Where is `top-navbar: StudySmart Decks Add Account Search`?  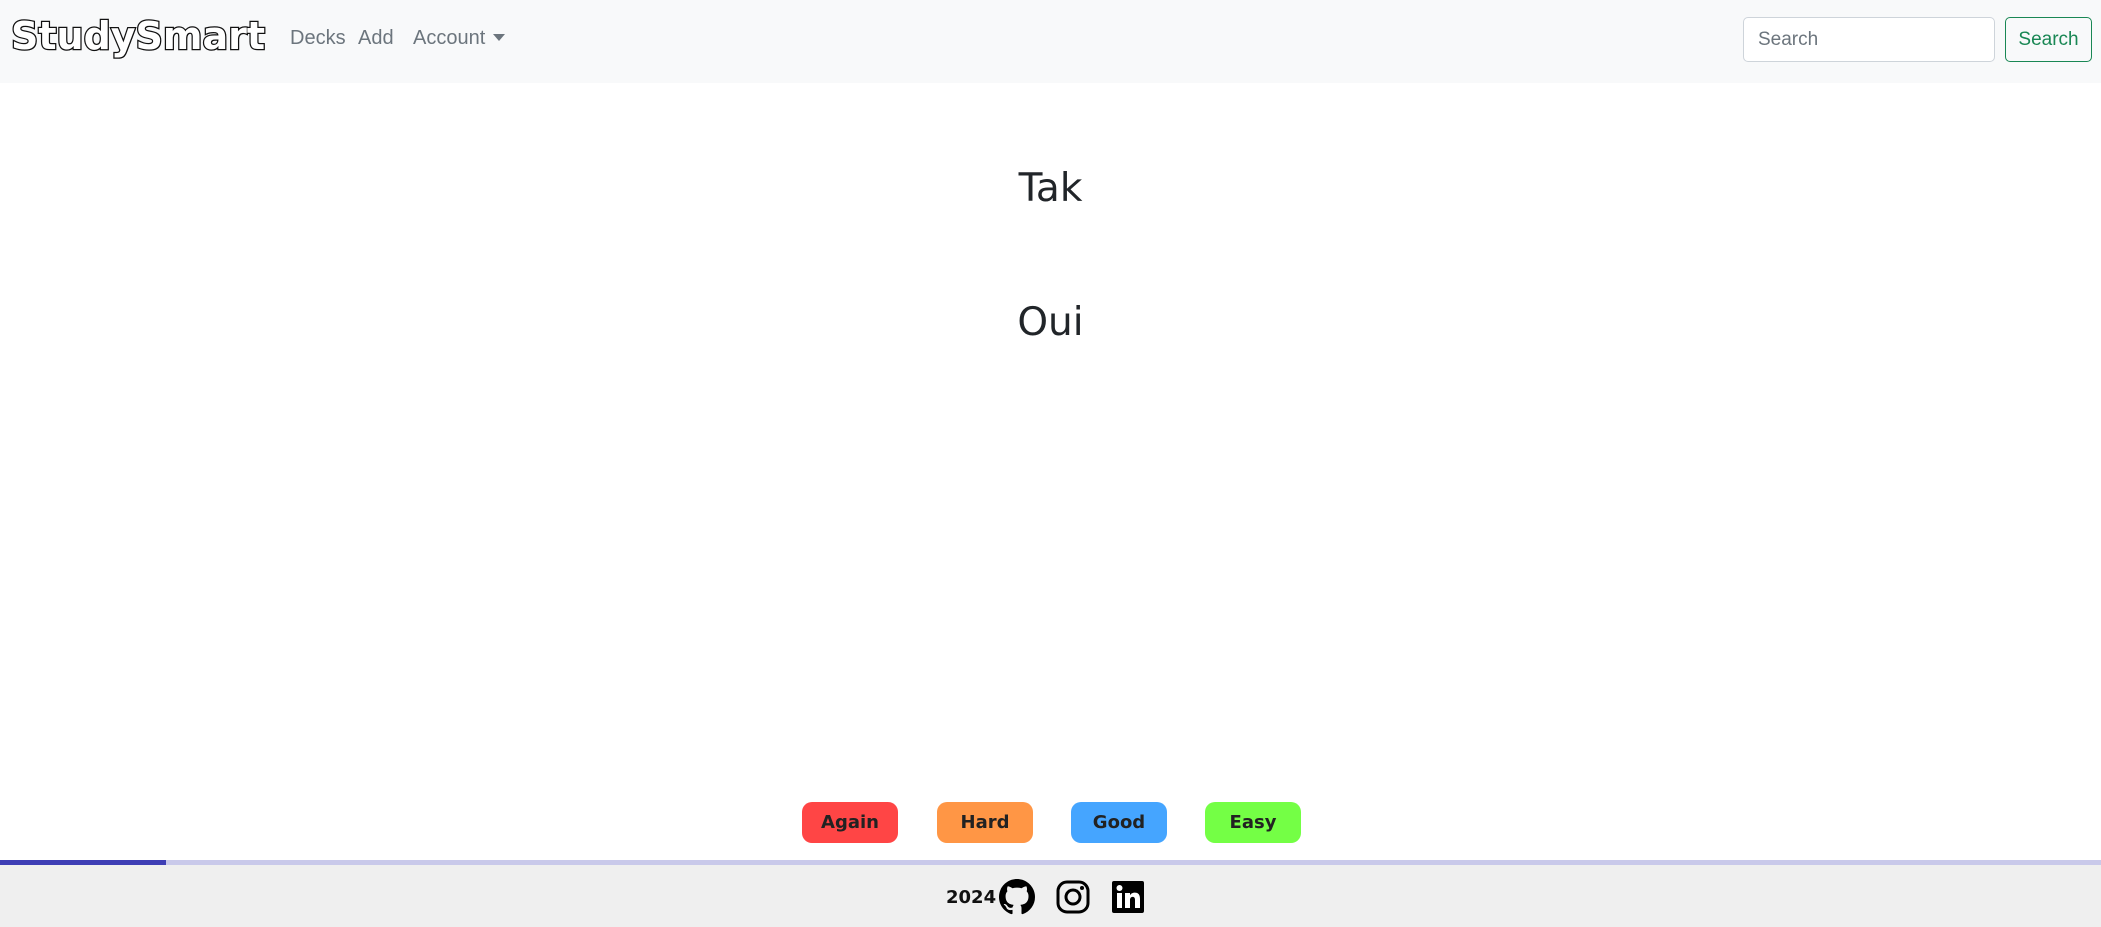
top-navbar: StudySmart Decks Add Account Search is located at coordinates (1050, 41).